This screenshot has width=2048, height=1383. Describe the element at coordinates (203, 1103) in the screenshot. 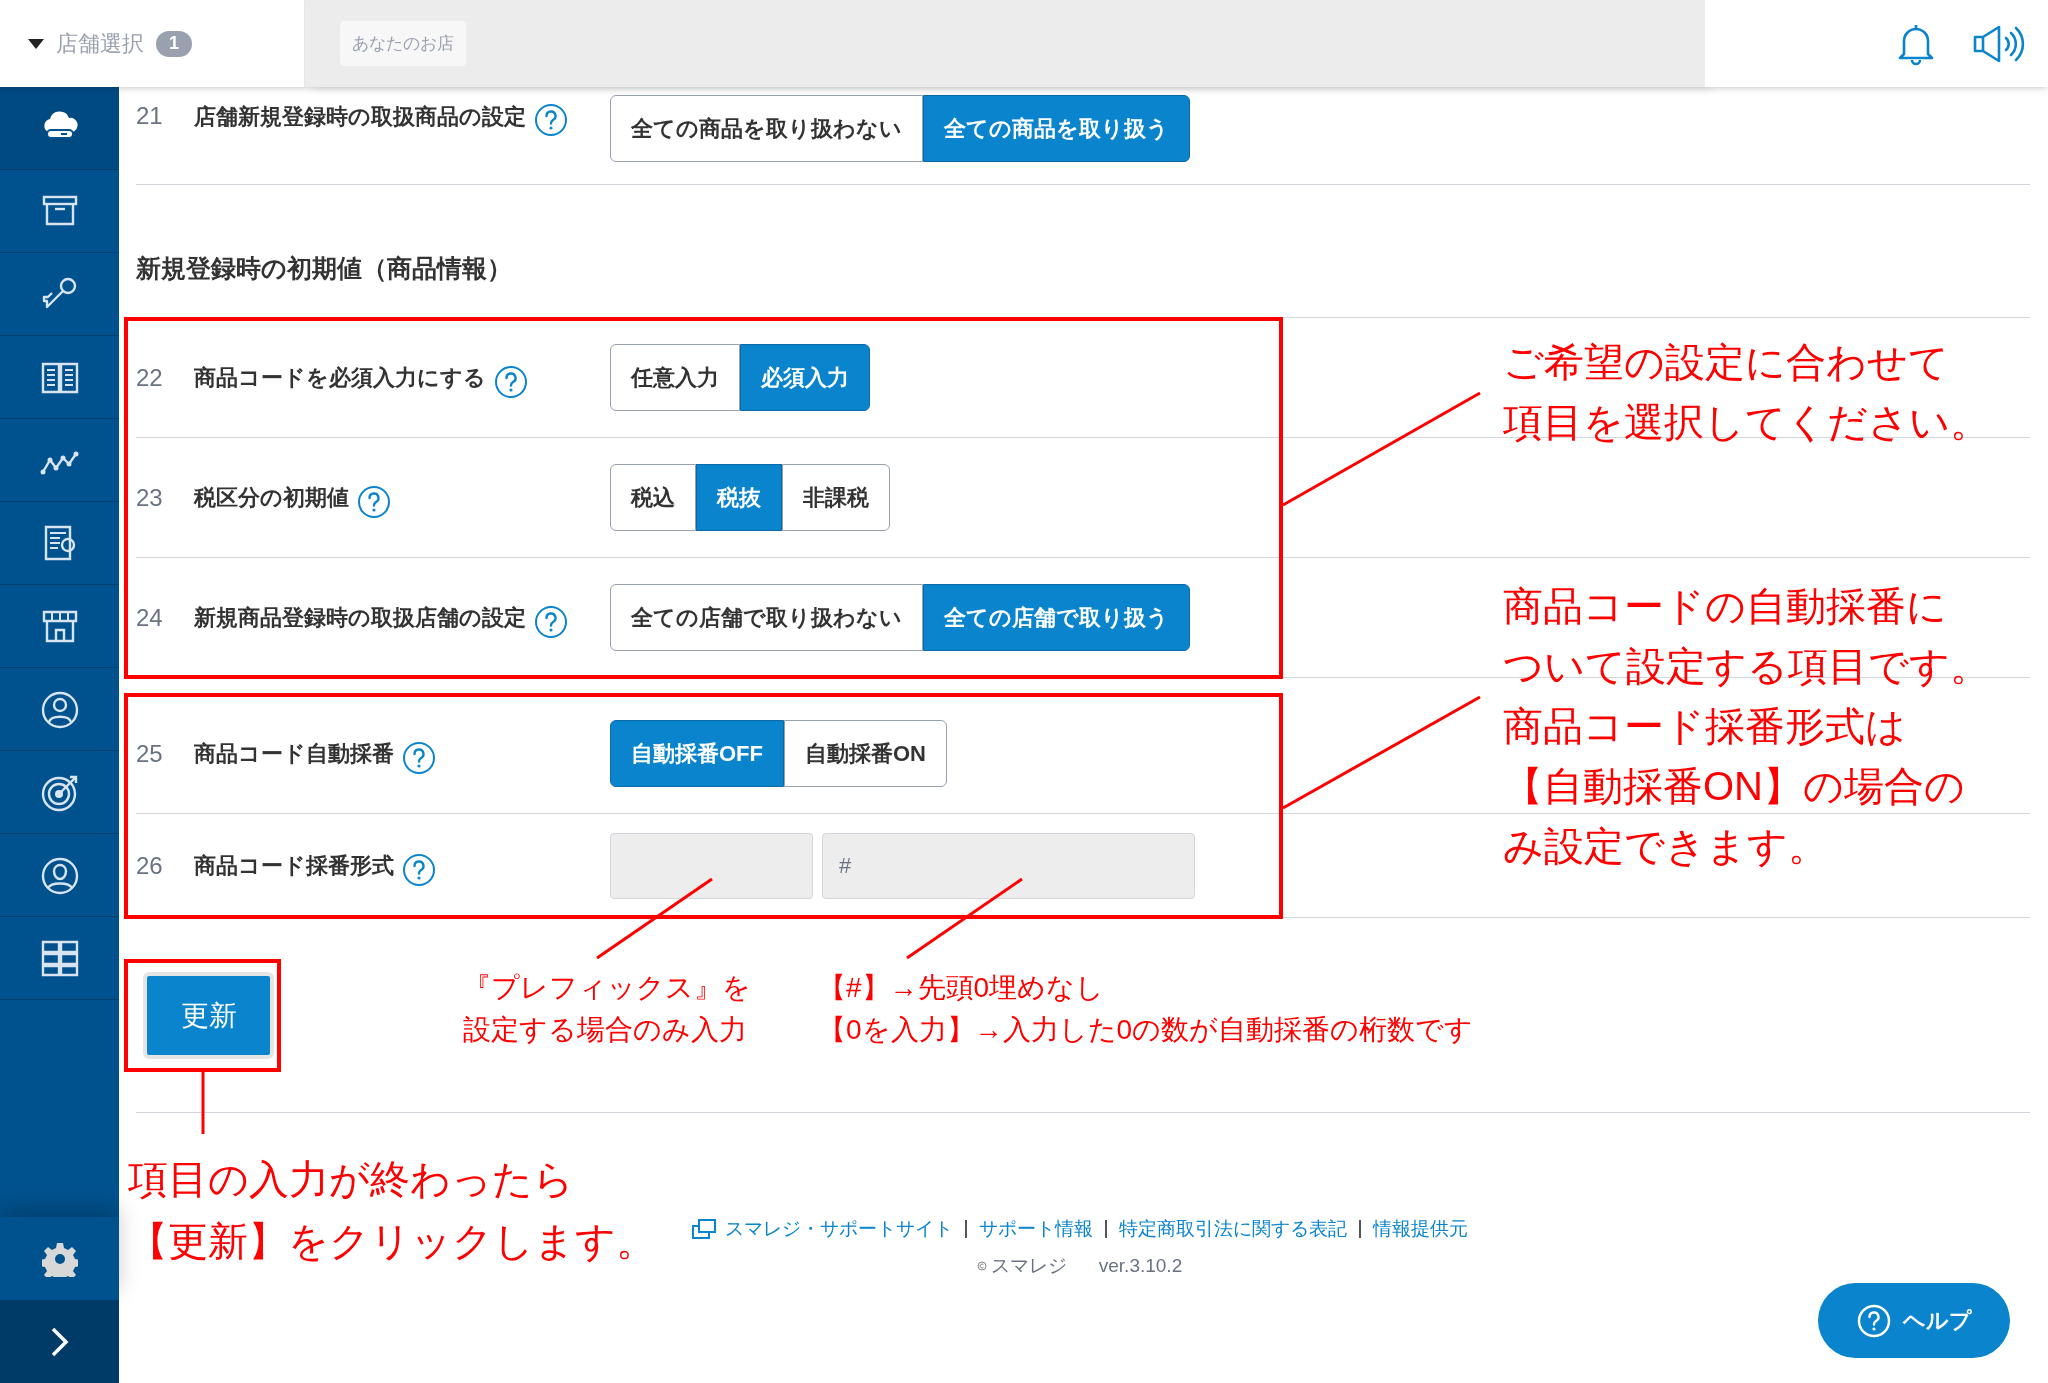

I see `leader-line` at that location.